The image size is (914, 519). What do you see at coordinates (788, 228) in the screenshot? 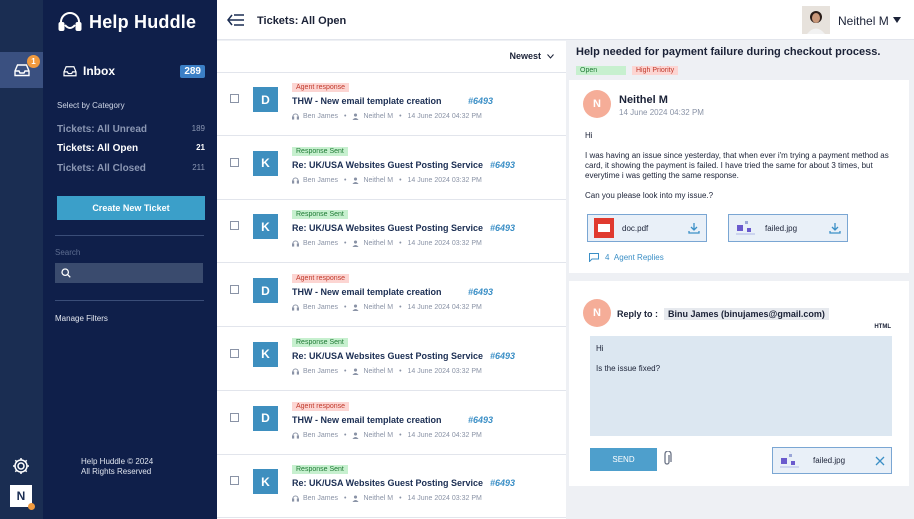
I see `attachment-failed-jpg: failed.jpg` at bounding box center [788, 228].